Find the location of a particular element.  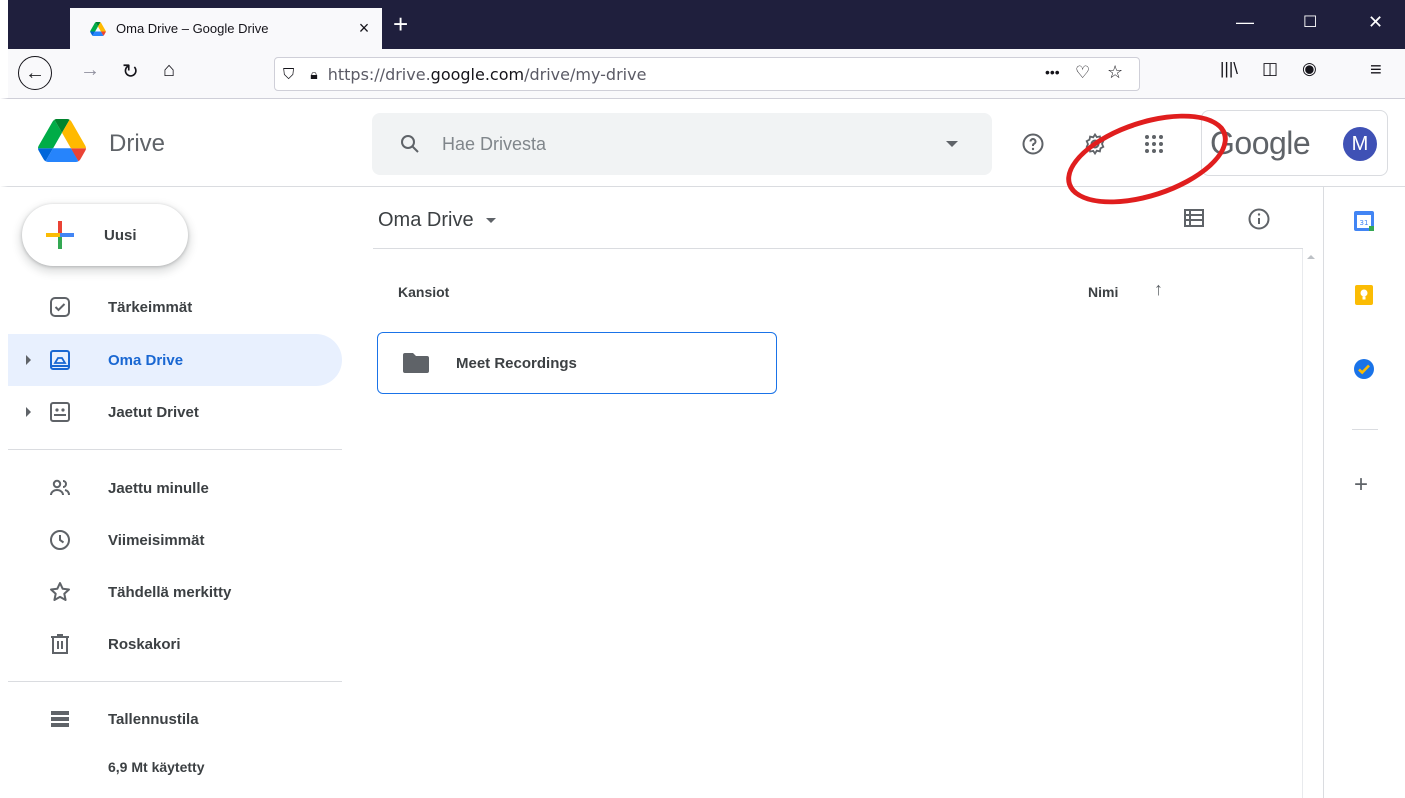

google-wordmark: Google is located at coordinates (1260, 143).